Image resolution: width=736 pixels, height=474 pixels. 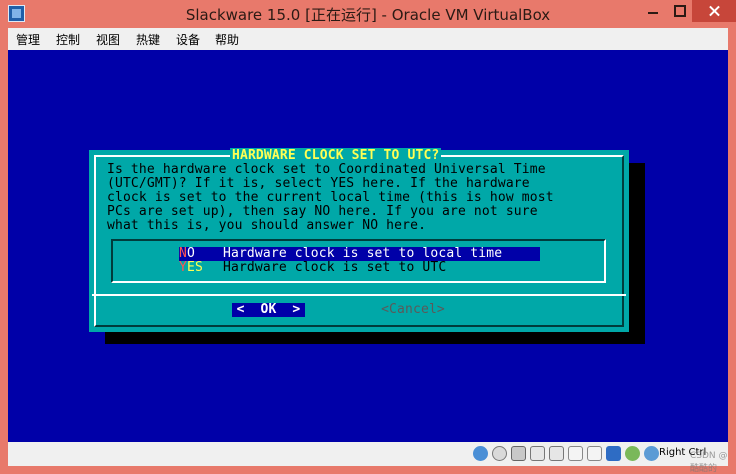 I want to click on option-yes-description: Hardware clock is set to UTC, so click(x=334, y=268).